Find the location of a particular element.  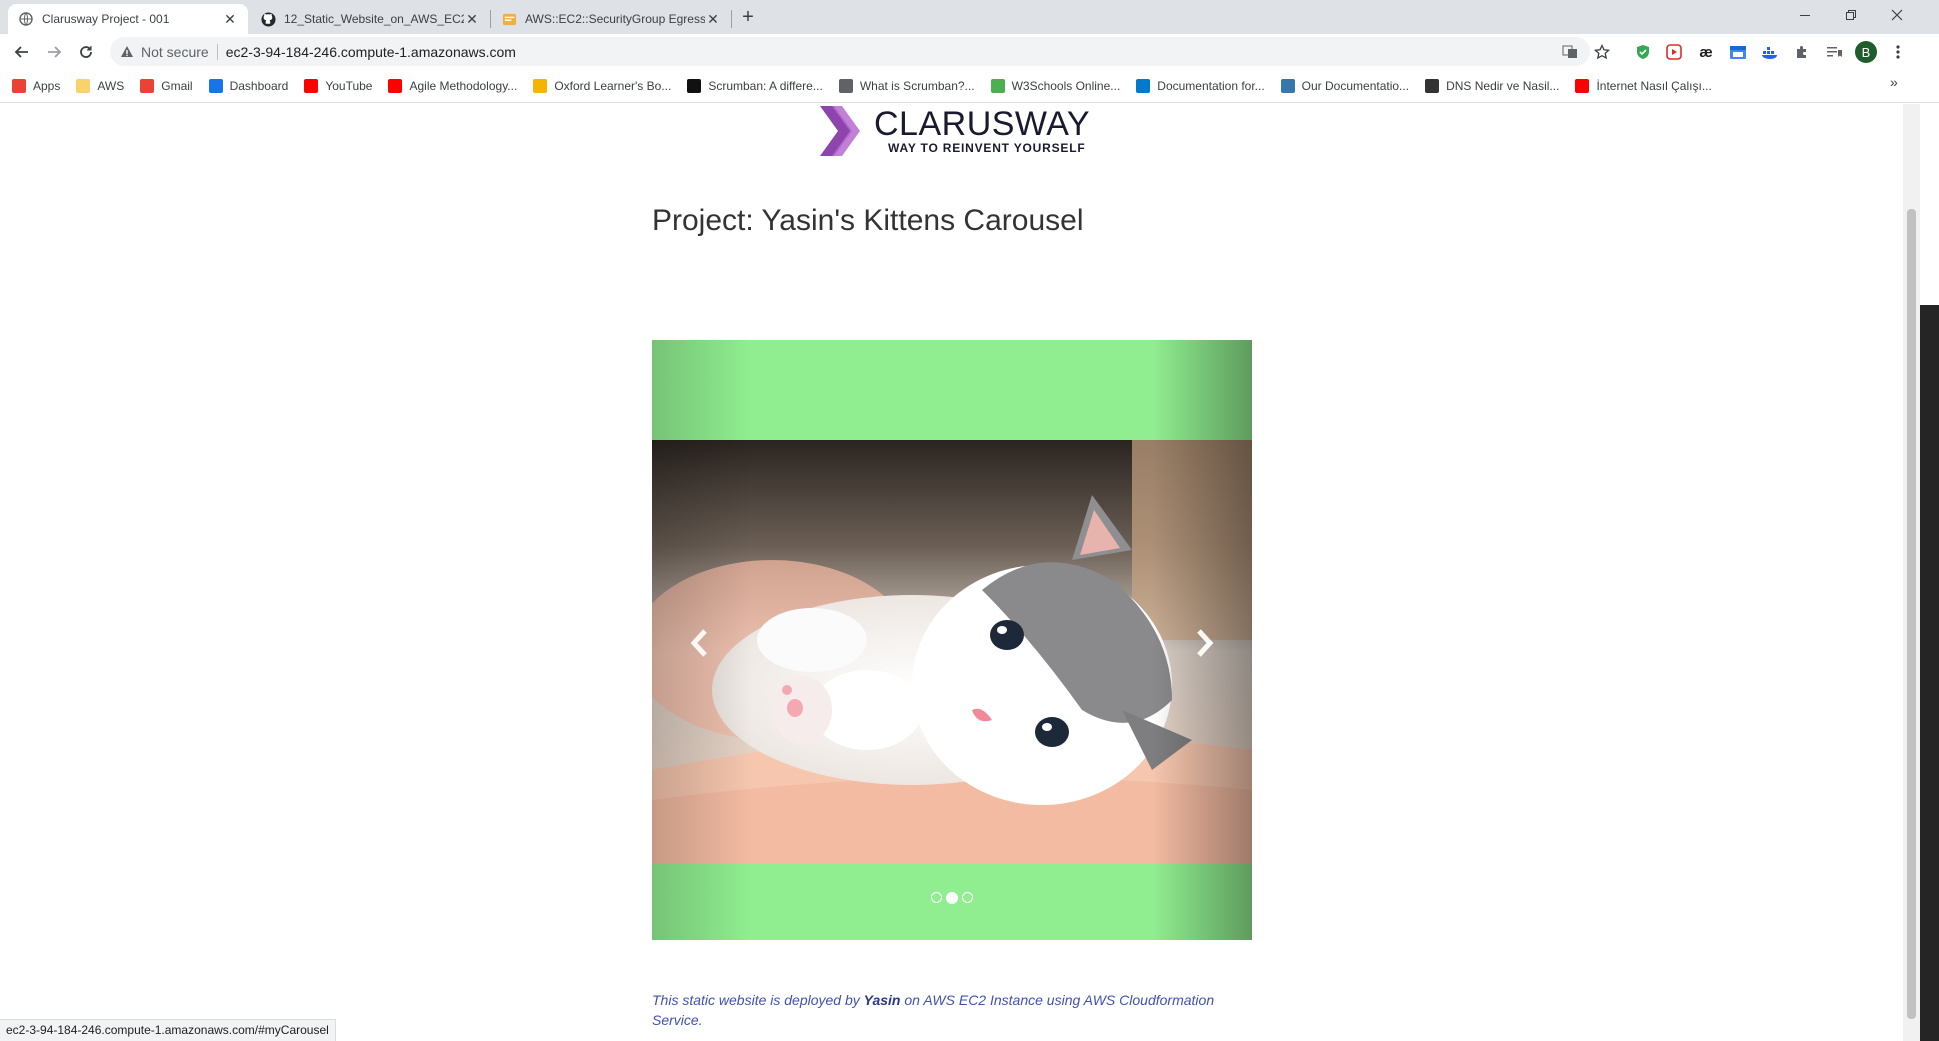

vscode-icon is located at coordinates (1143, 86).